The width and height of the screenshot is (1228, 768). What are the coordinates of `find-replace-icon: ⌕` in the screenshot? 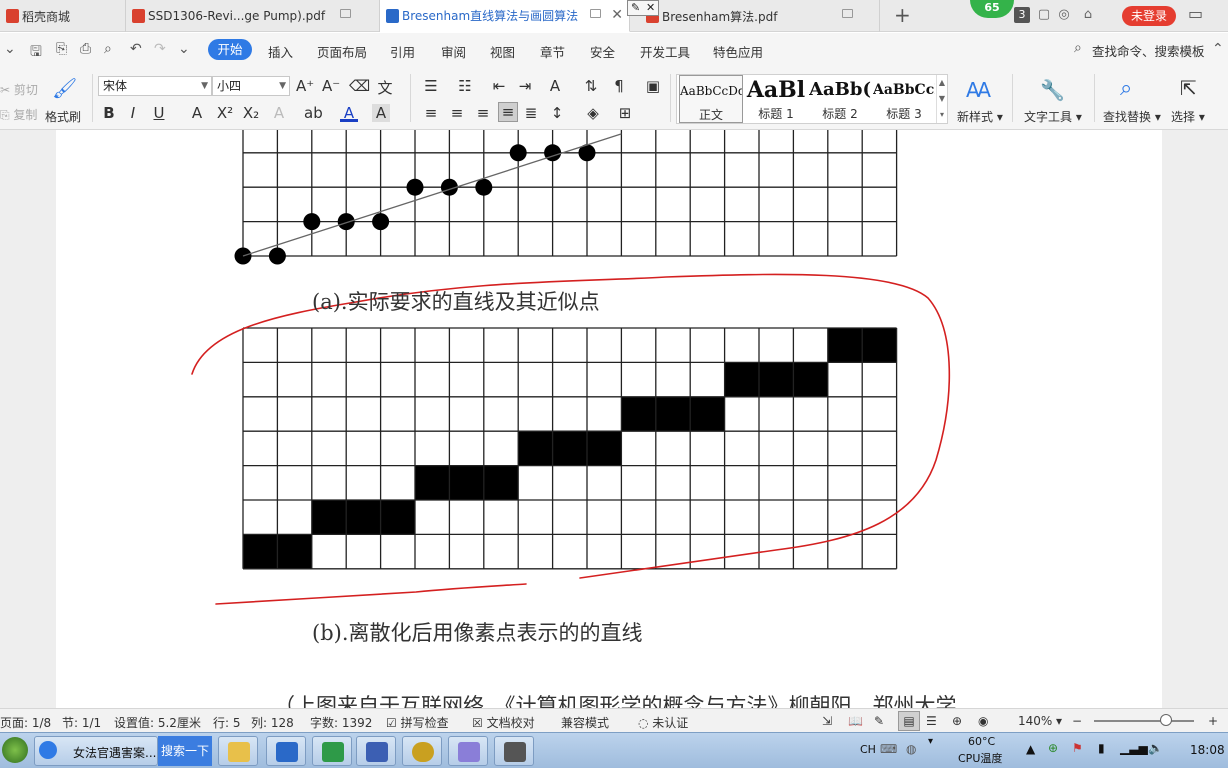 It's located at (1126, 88).